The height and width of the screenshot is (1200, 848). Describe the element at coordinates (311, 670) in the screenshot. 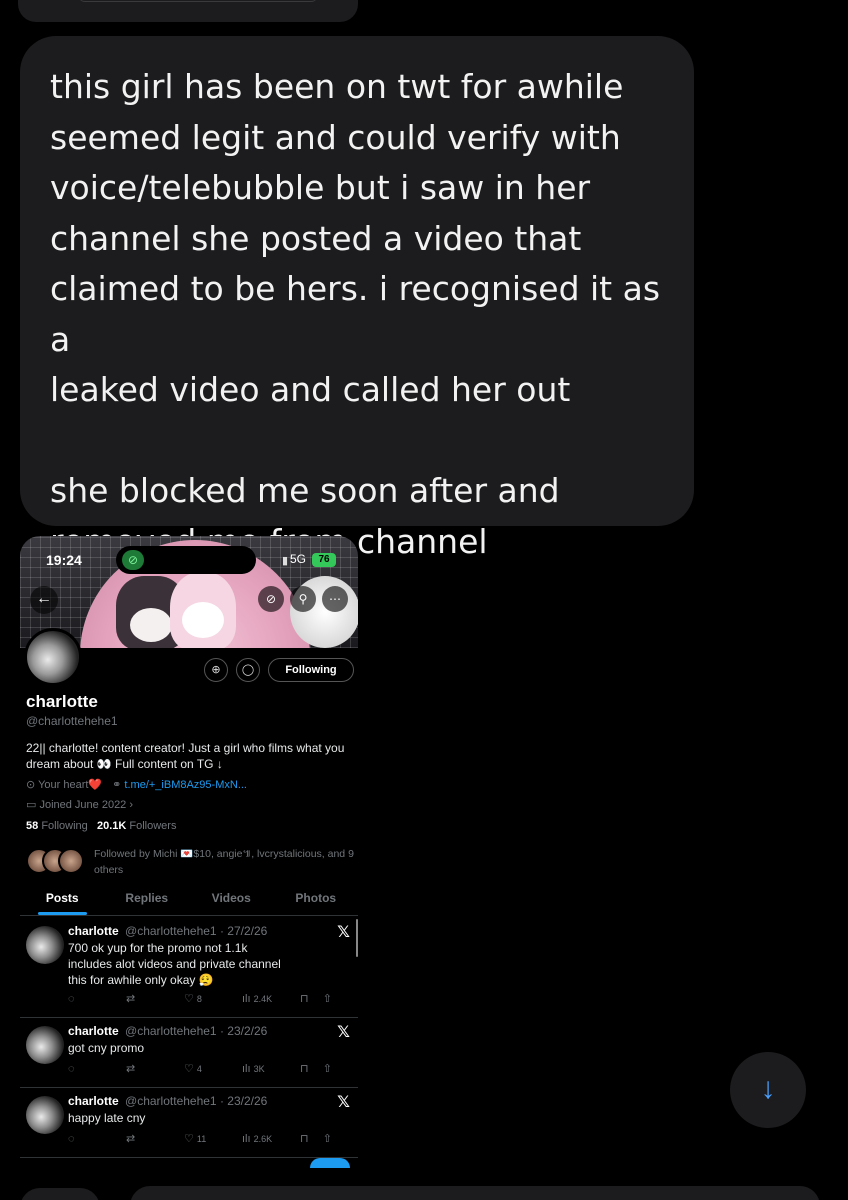

I see `following-button: Following` at that location.